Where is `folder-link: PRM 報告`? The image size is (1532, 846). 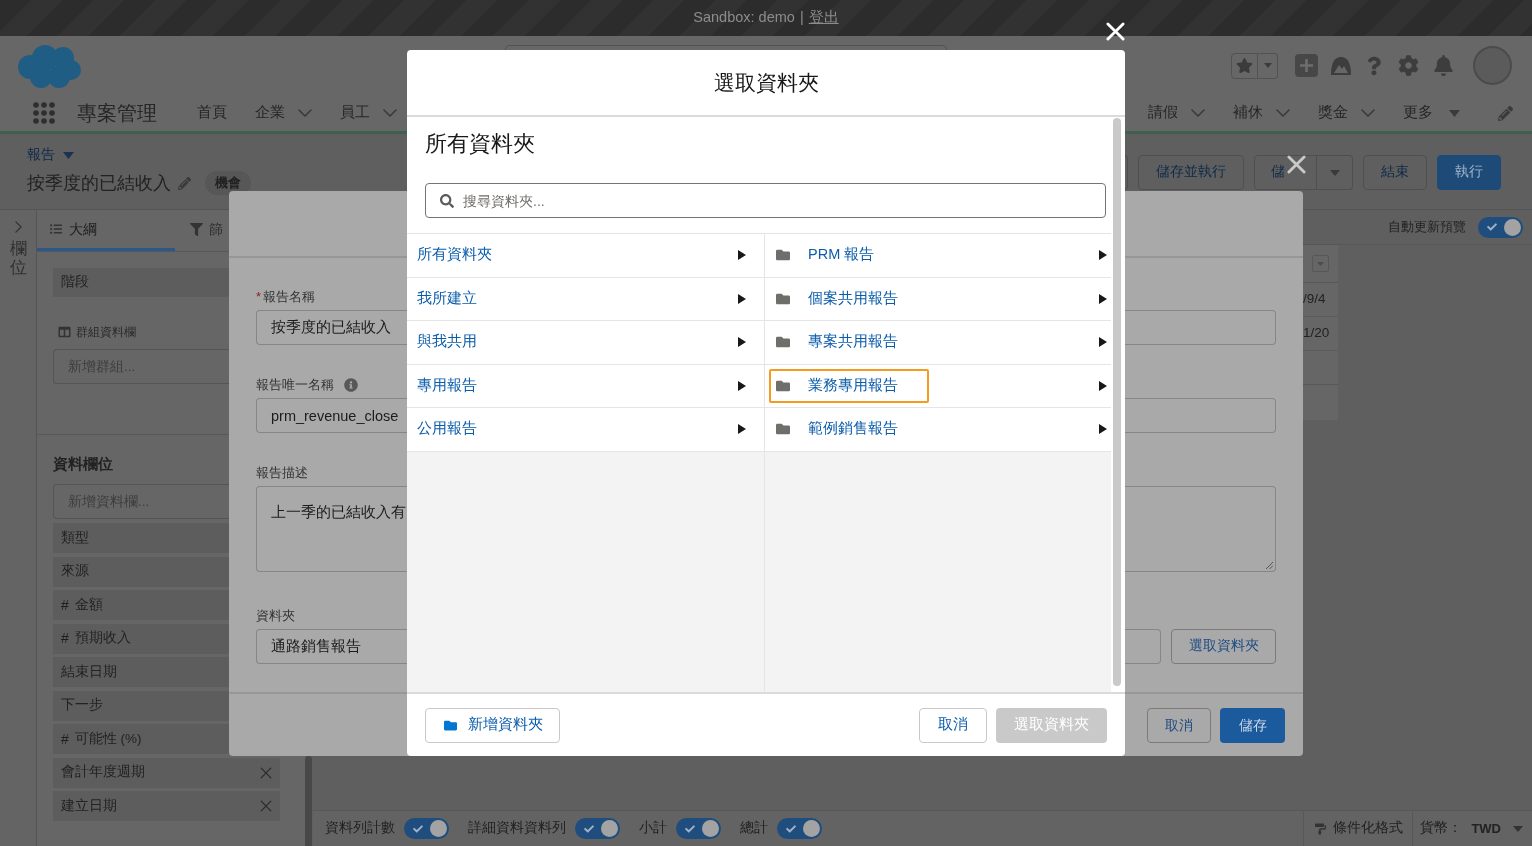 folder-link: PRM 報告 is located at coordinates (837, 255).